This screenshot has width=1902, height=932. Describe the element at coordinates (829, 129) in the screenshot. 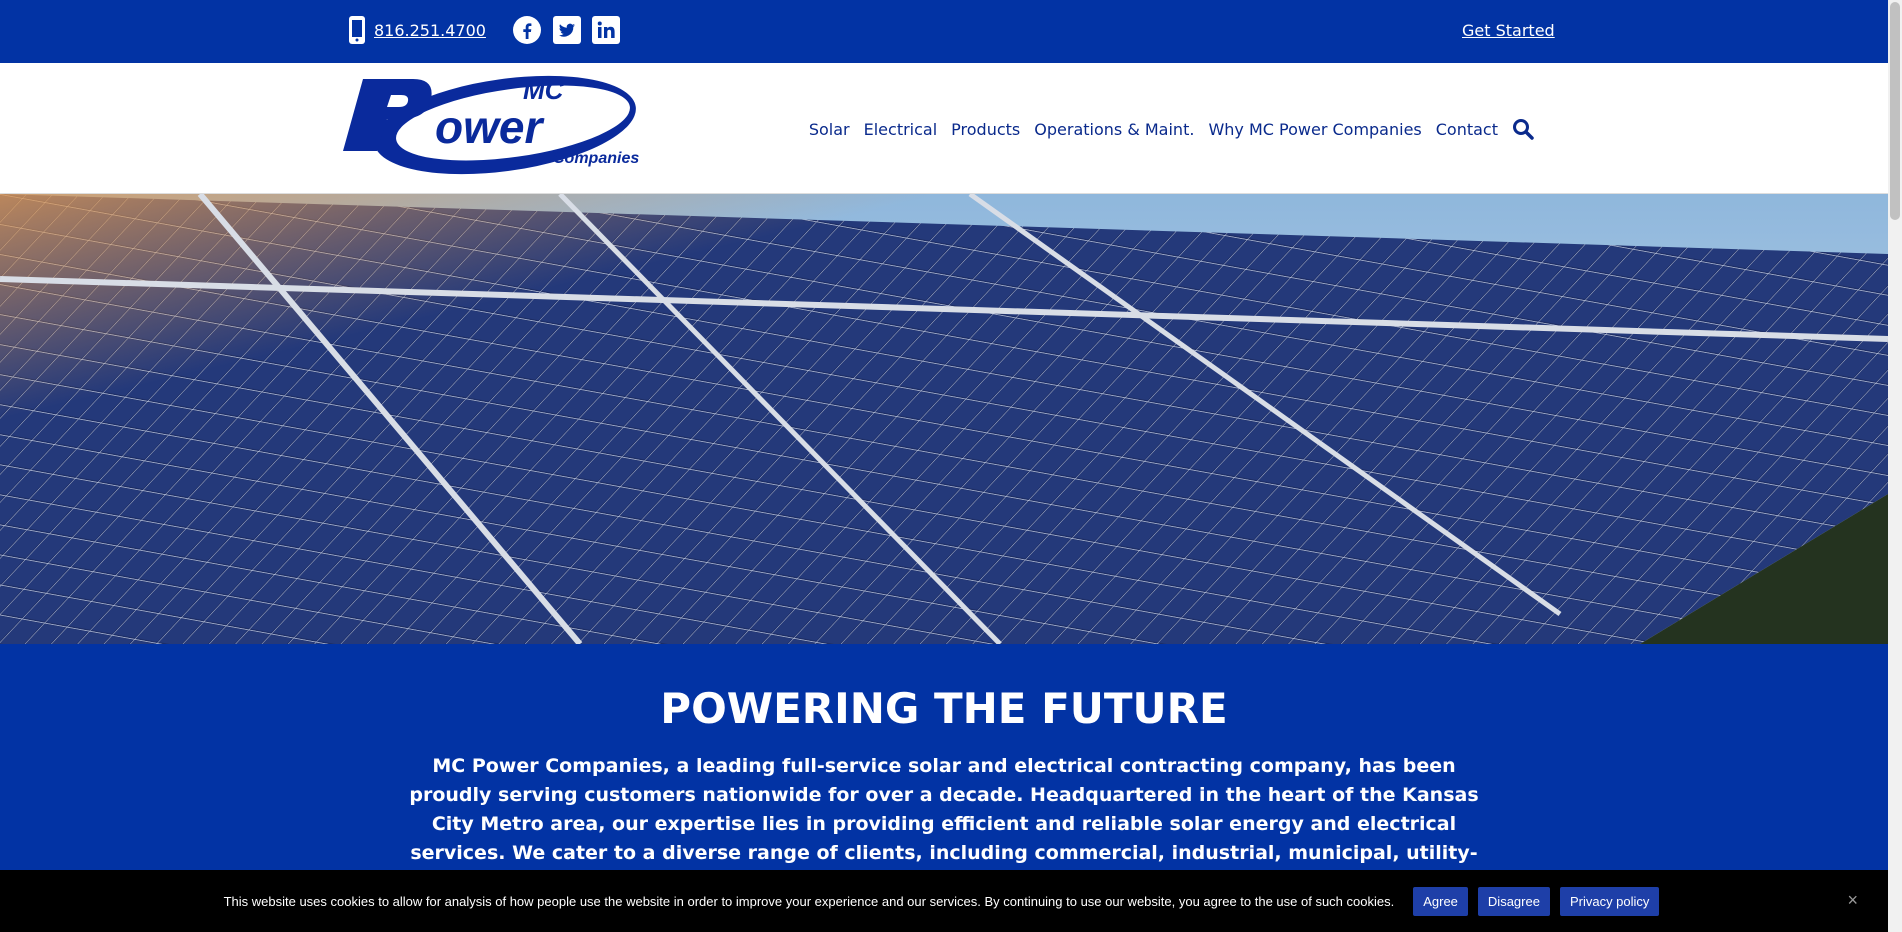

I see `nav-solar: Solar` at that location.